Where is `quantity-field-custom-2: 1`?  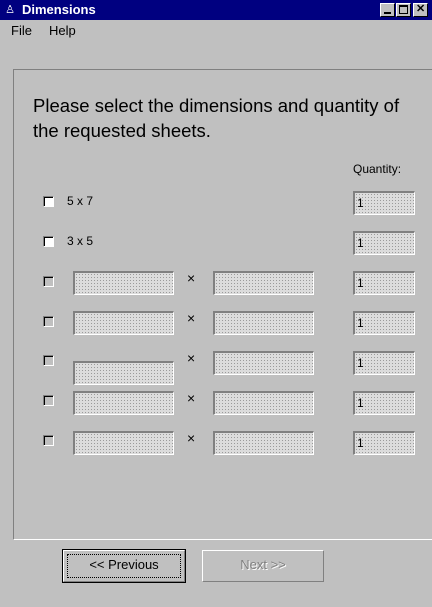
quantity-field-custom-2: 1 is located at coordinates (384, 323).